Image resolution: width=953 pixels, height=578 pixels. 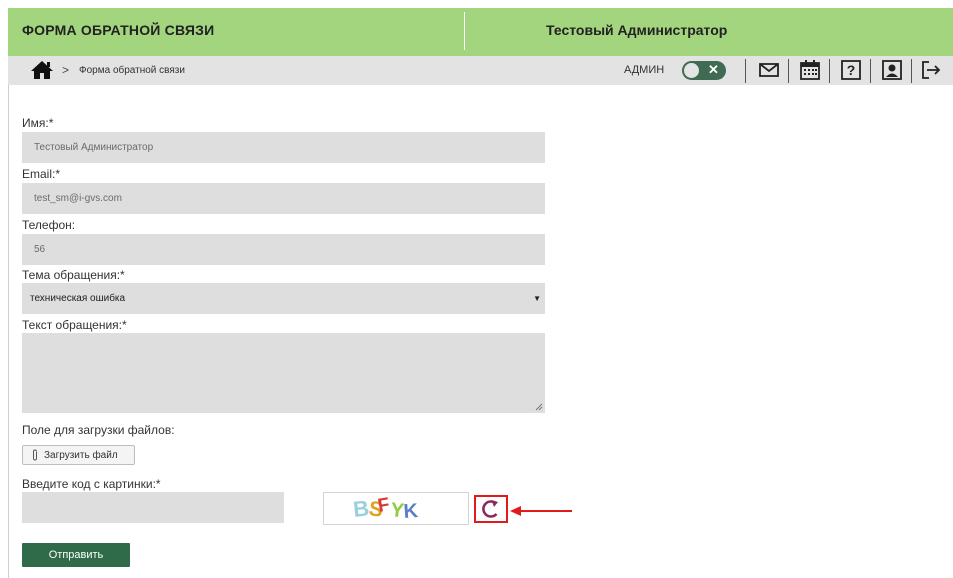 I want to click on captcha-refresh-button, so click(x=491, y=509).